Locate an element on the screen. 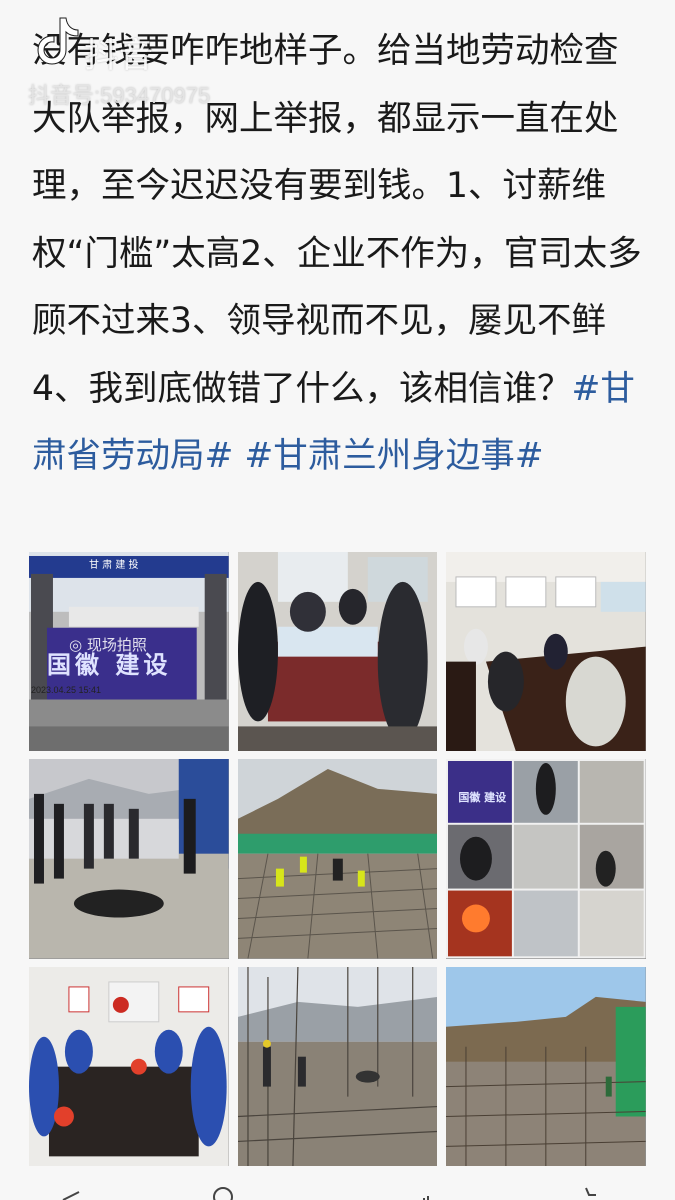 The height and width of the screenshot is (1200, 675). douyin-watermark: 抖音 抖音号:593470975 is located at coordinates (142, 61).